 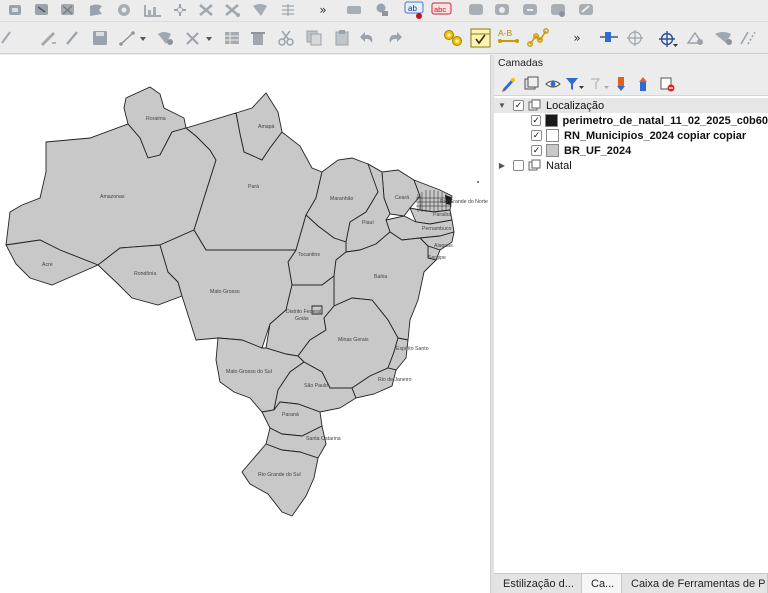 What do you see at coordinates (323, 439) in the screenshot?
I see `label-santa-catarina: Santa Catarina` at bounding box center [323, 439].